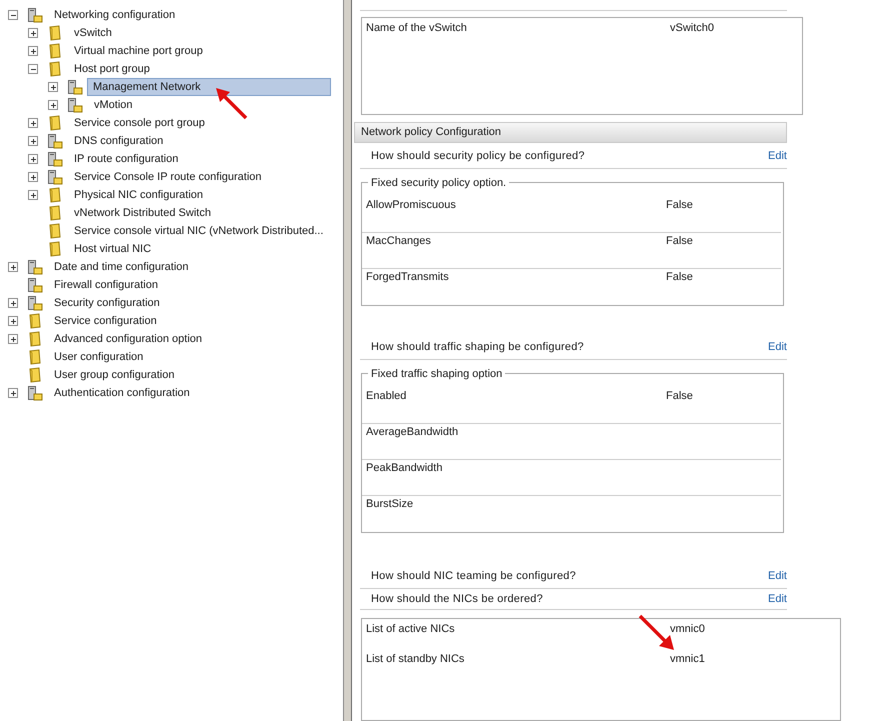  I want to click on tree-item: Date and time configuration, so click(121, 267).